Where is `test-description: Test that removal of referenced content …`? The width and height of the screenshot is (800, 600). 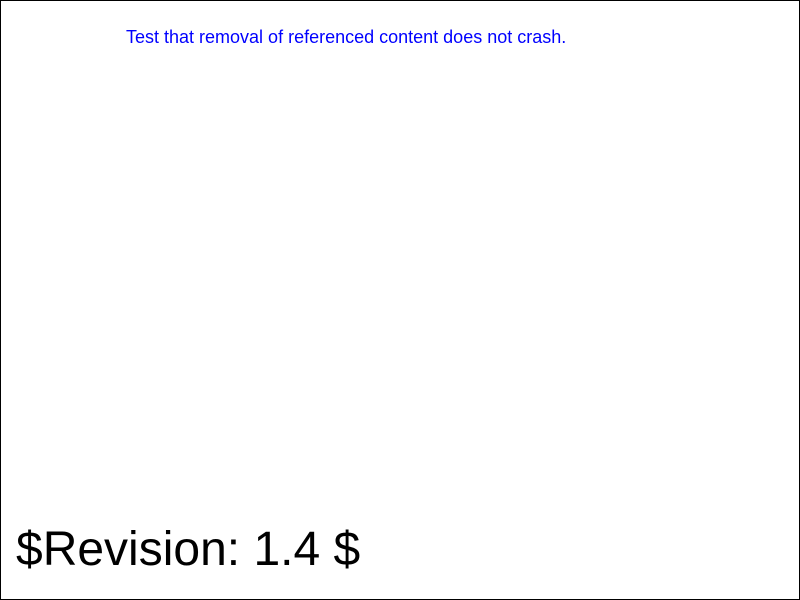
test-description: Test that removal of referenced content … is located at coordinates (346, 37).